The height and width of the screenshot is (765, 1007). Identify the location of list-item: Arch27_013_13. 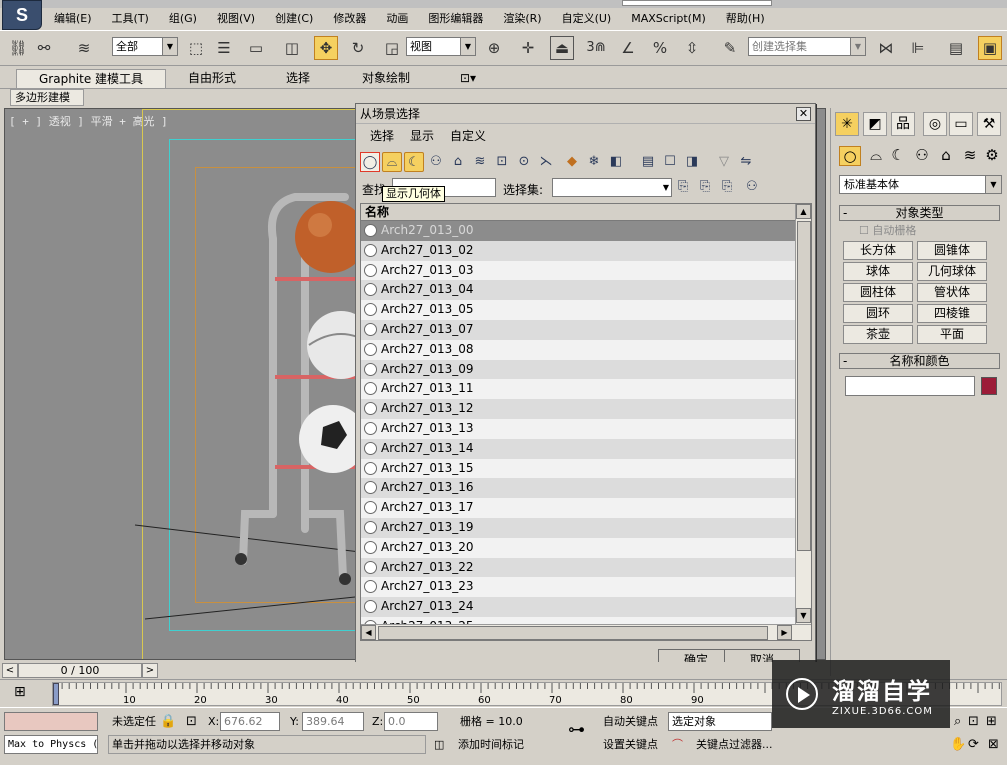
(578, 428).